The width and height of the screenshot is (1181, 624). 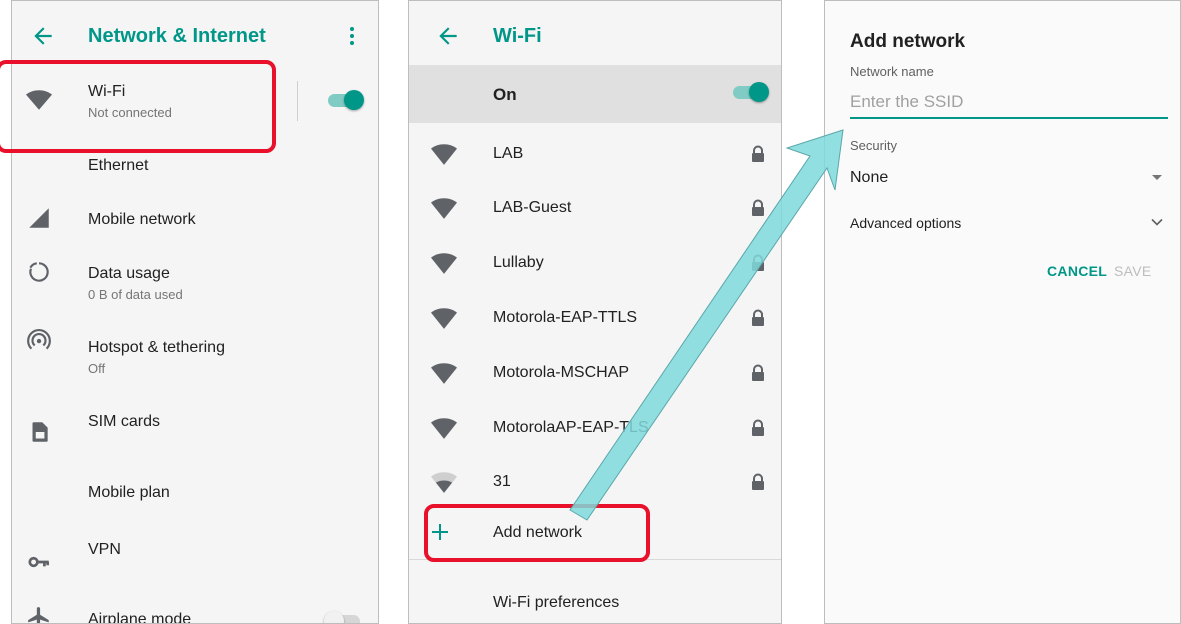 I want to click on page-title: Network & Internet, so click(x=177, y=36).